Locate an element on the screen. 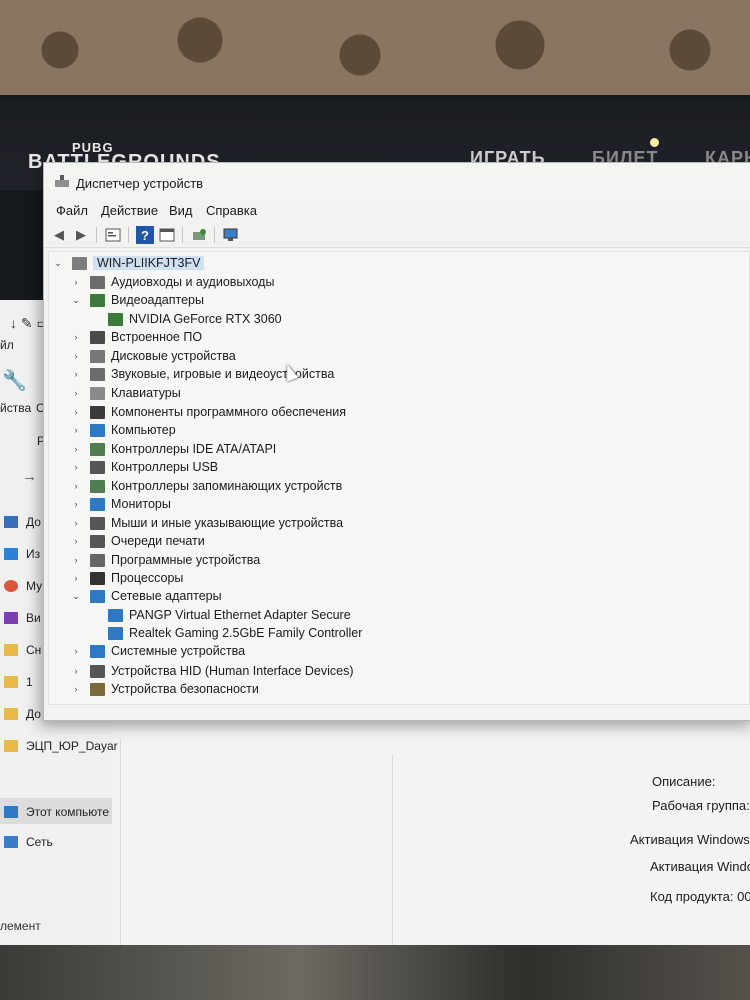 This screenshot has width=750, height=1000. sidebar-item-label: Сеть is located at coordinates (39, 842).